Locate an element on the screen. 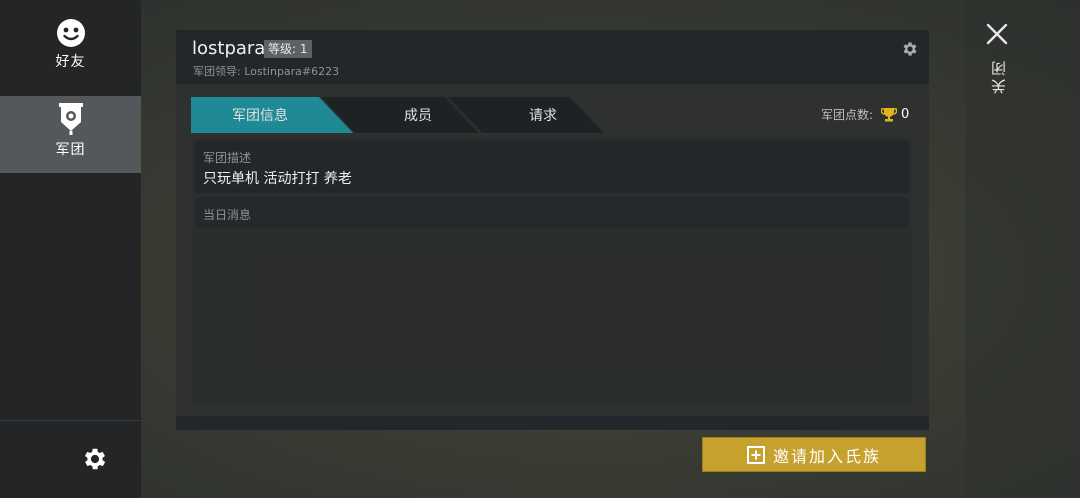 Image resolution: width=1080 pixels, height=498 pixels. sidebar-divider is located at coordinates (70, 420).